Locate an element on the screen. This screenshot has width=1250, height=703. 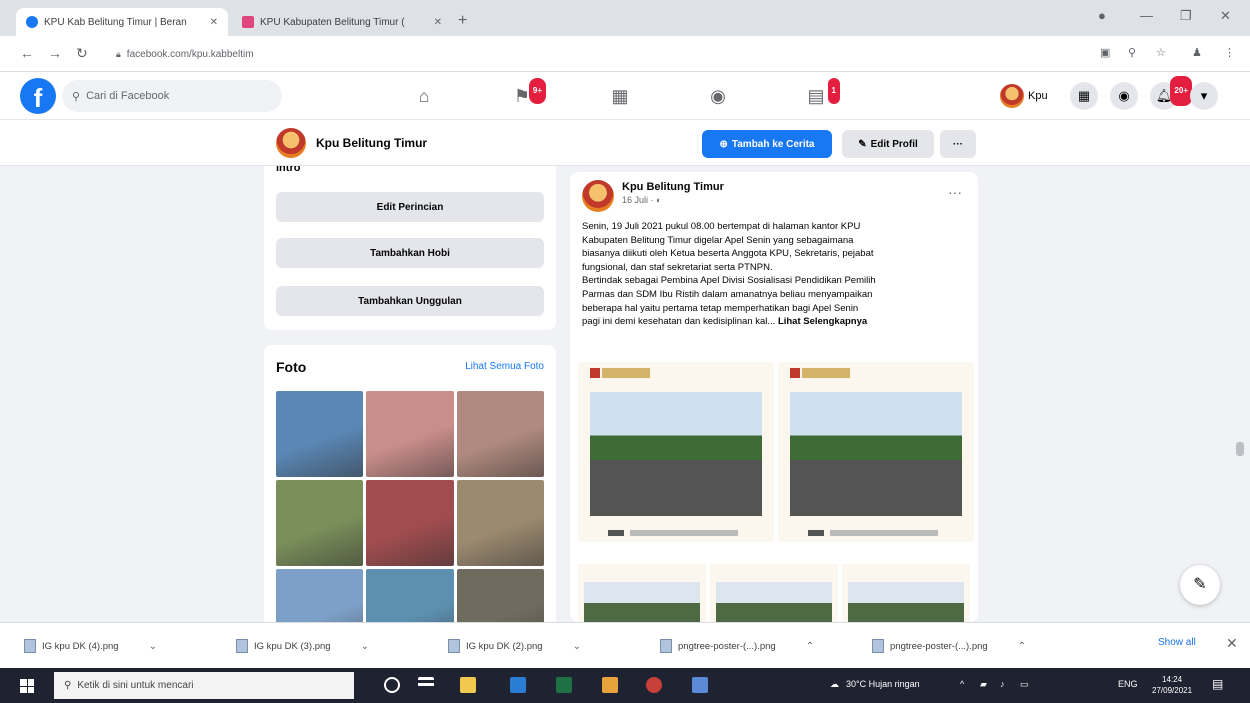
bookmark-star-icon: ☆ is located at coordinates (1161, 52).